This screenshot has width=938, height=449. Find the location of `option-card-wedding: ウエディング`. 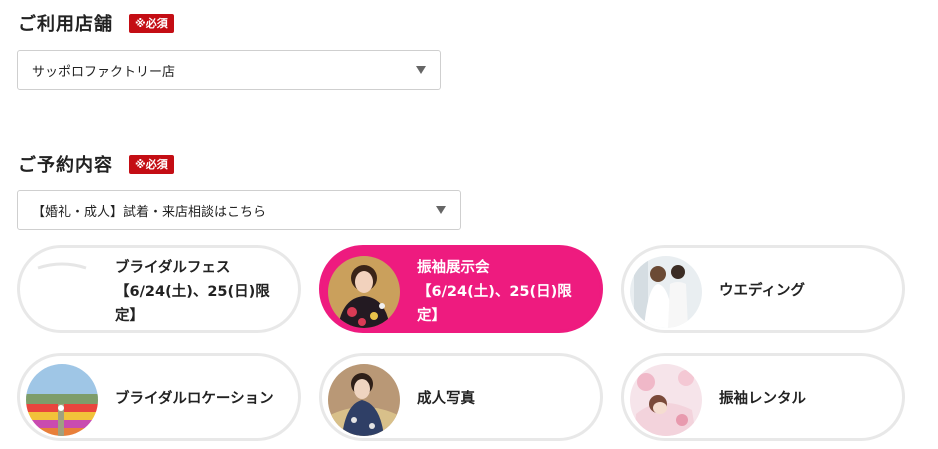

option-card-wedding: ウエディング is located at coordinates (763, 289).